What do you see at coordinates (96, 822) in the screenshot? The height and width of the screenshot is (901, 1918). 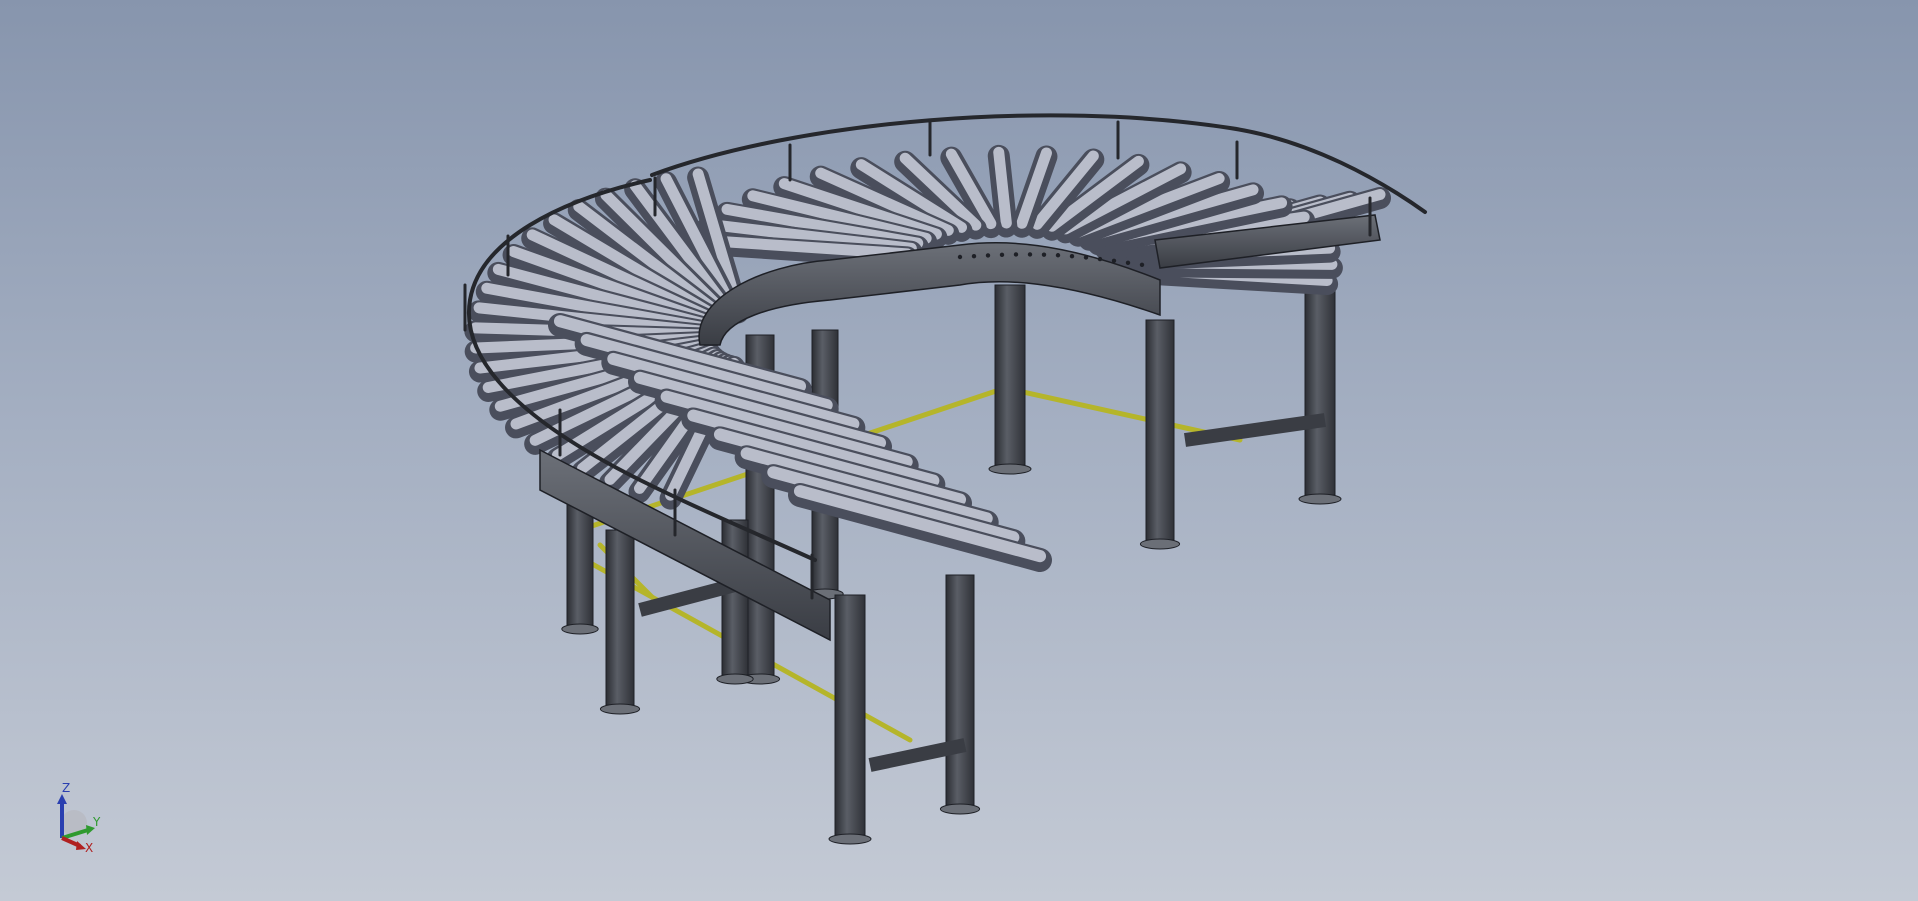 I see `y-axis-label: Y` at bounding box center [96, 822].